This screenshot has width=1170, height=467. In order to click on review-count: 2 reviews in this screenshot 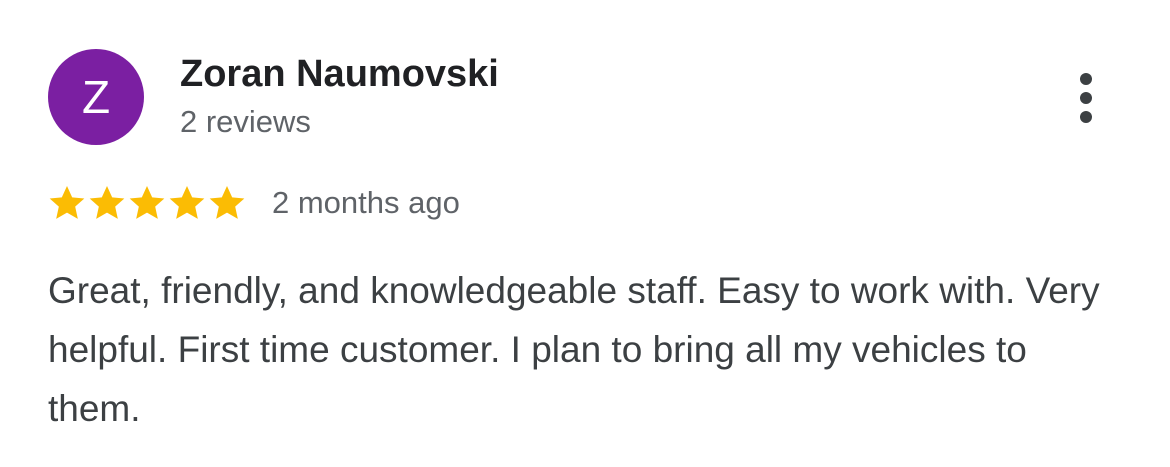, I will do `click(245, 121)`.